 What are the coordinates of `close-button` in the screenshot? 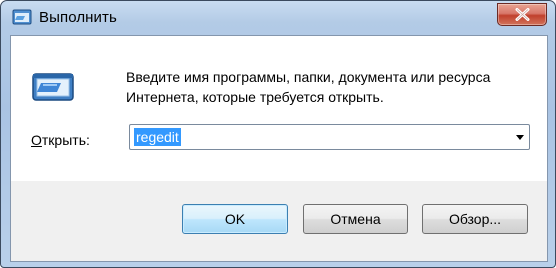 It's located at (522, 14).